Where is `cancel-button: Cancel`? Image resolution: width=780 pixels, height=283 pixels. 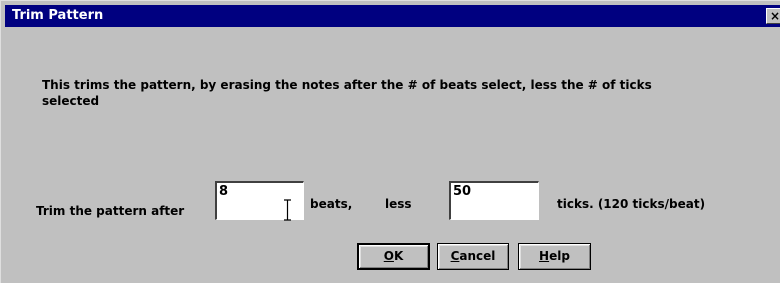 cancel-button: Cancel is located at coordinates (473, 256).